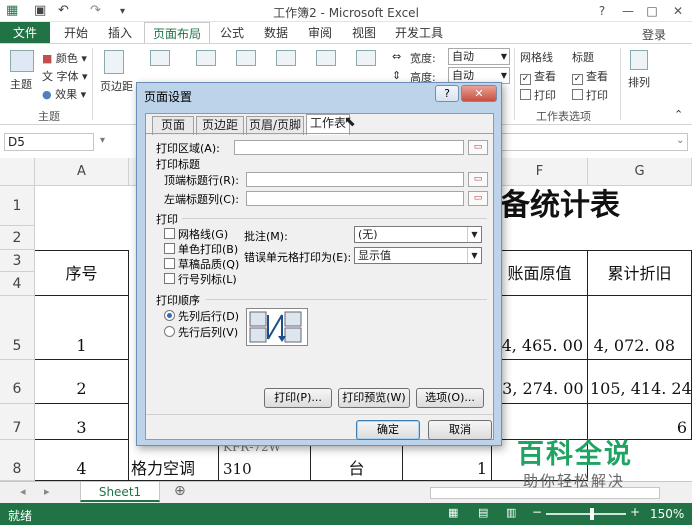 This screenshot has height=525, width=692. I want to click on scroll-right-icon: ▸, so click(47, 491).